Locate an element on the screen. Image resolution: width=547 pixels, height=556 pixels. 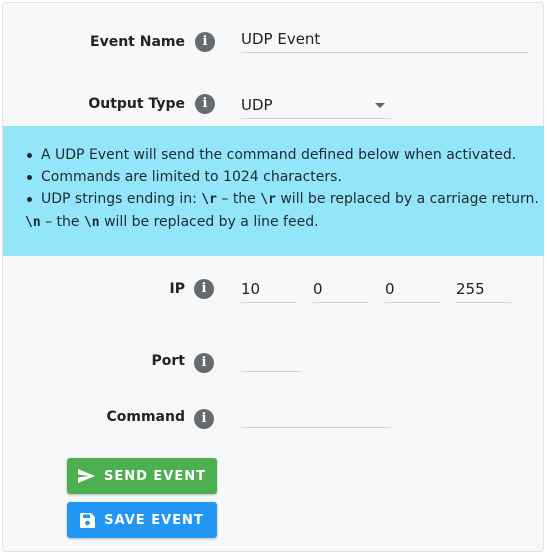
output-type-select: UDP is located at coordinates (316, 106).